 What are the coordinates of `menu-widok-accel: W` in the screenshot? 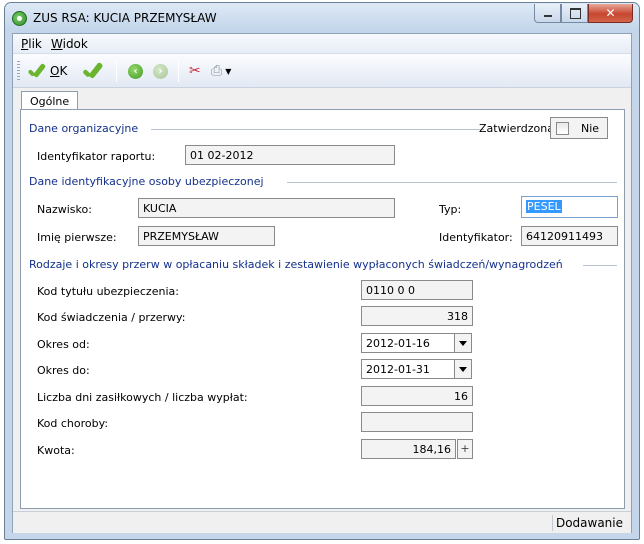 It's located at (57, 44).